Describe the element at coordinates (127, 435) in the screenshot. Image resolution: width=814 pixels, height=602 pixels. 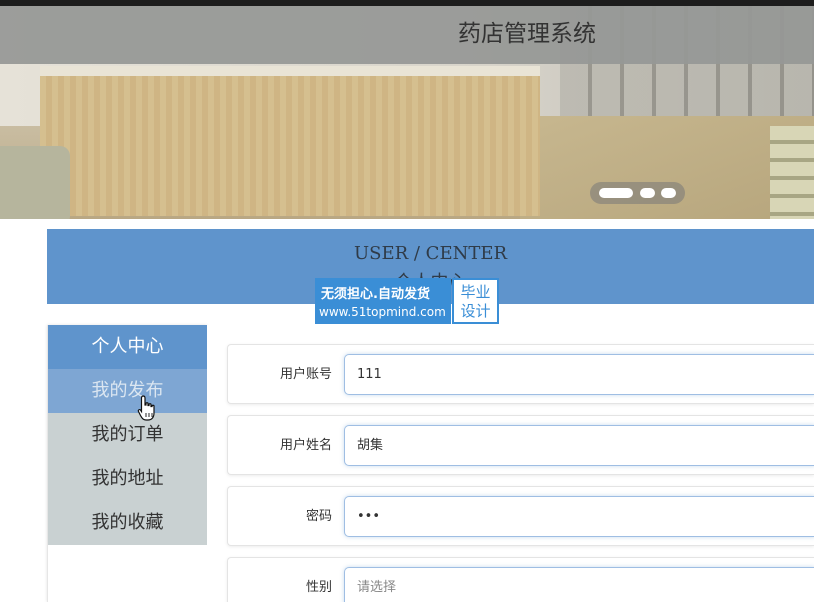
I see `sidebar-item-my-orders: 我的订单` at that location.